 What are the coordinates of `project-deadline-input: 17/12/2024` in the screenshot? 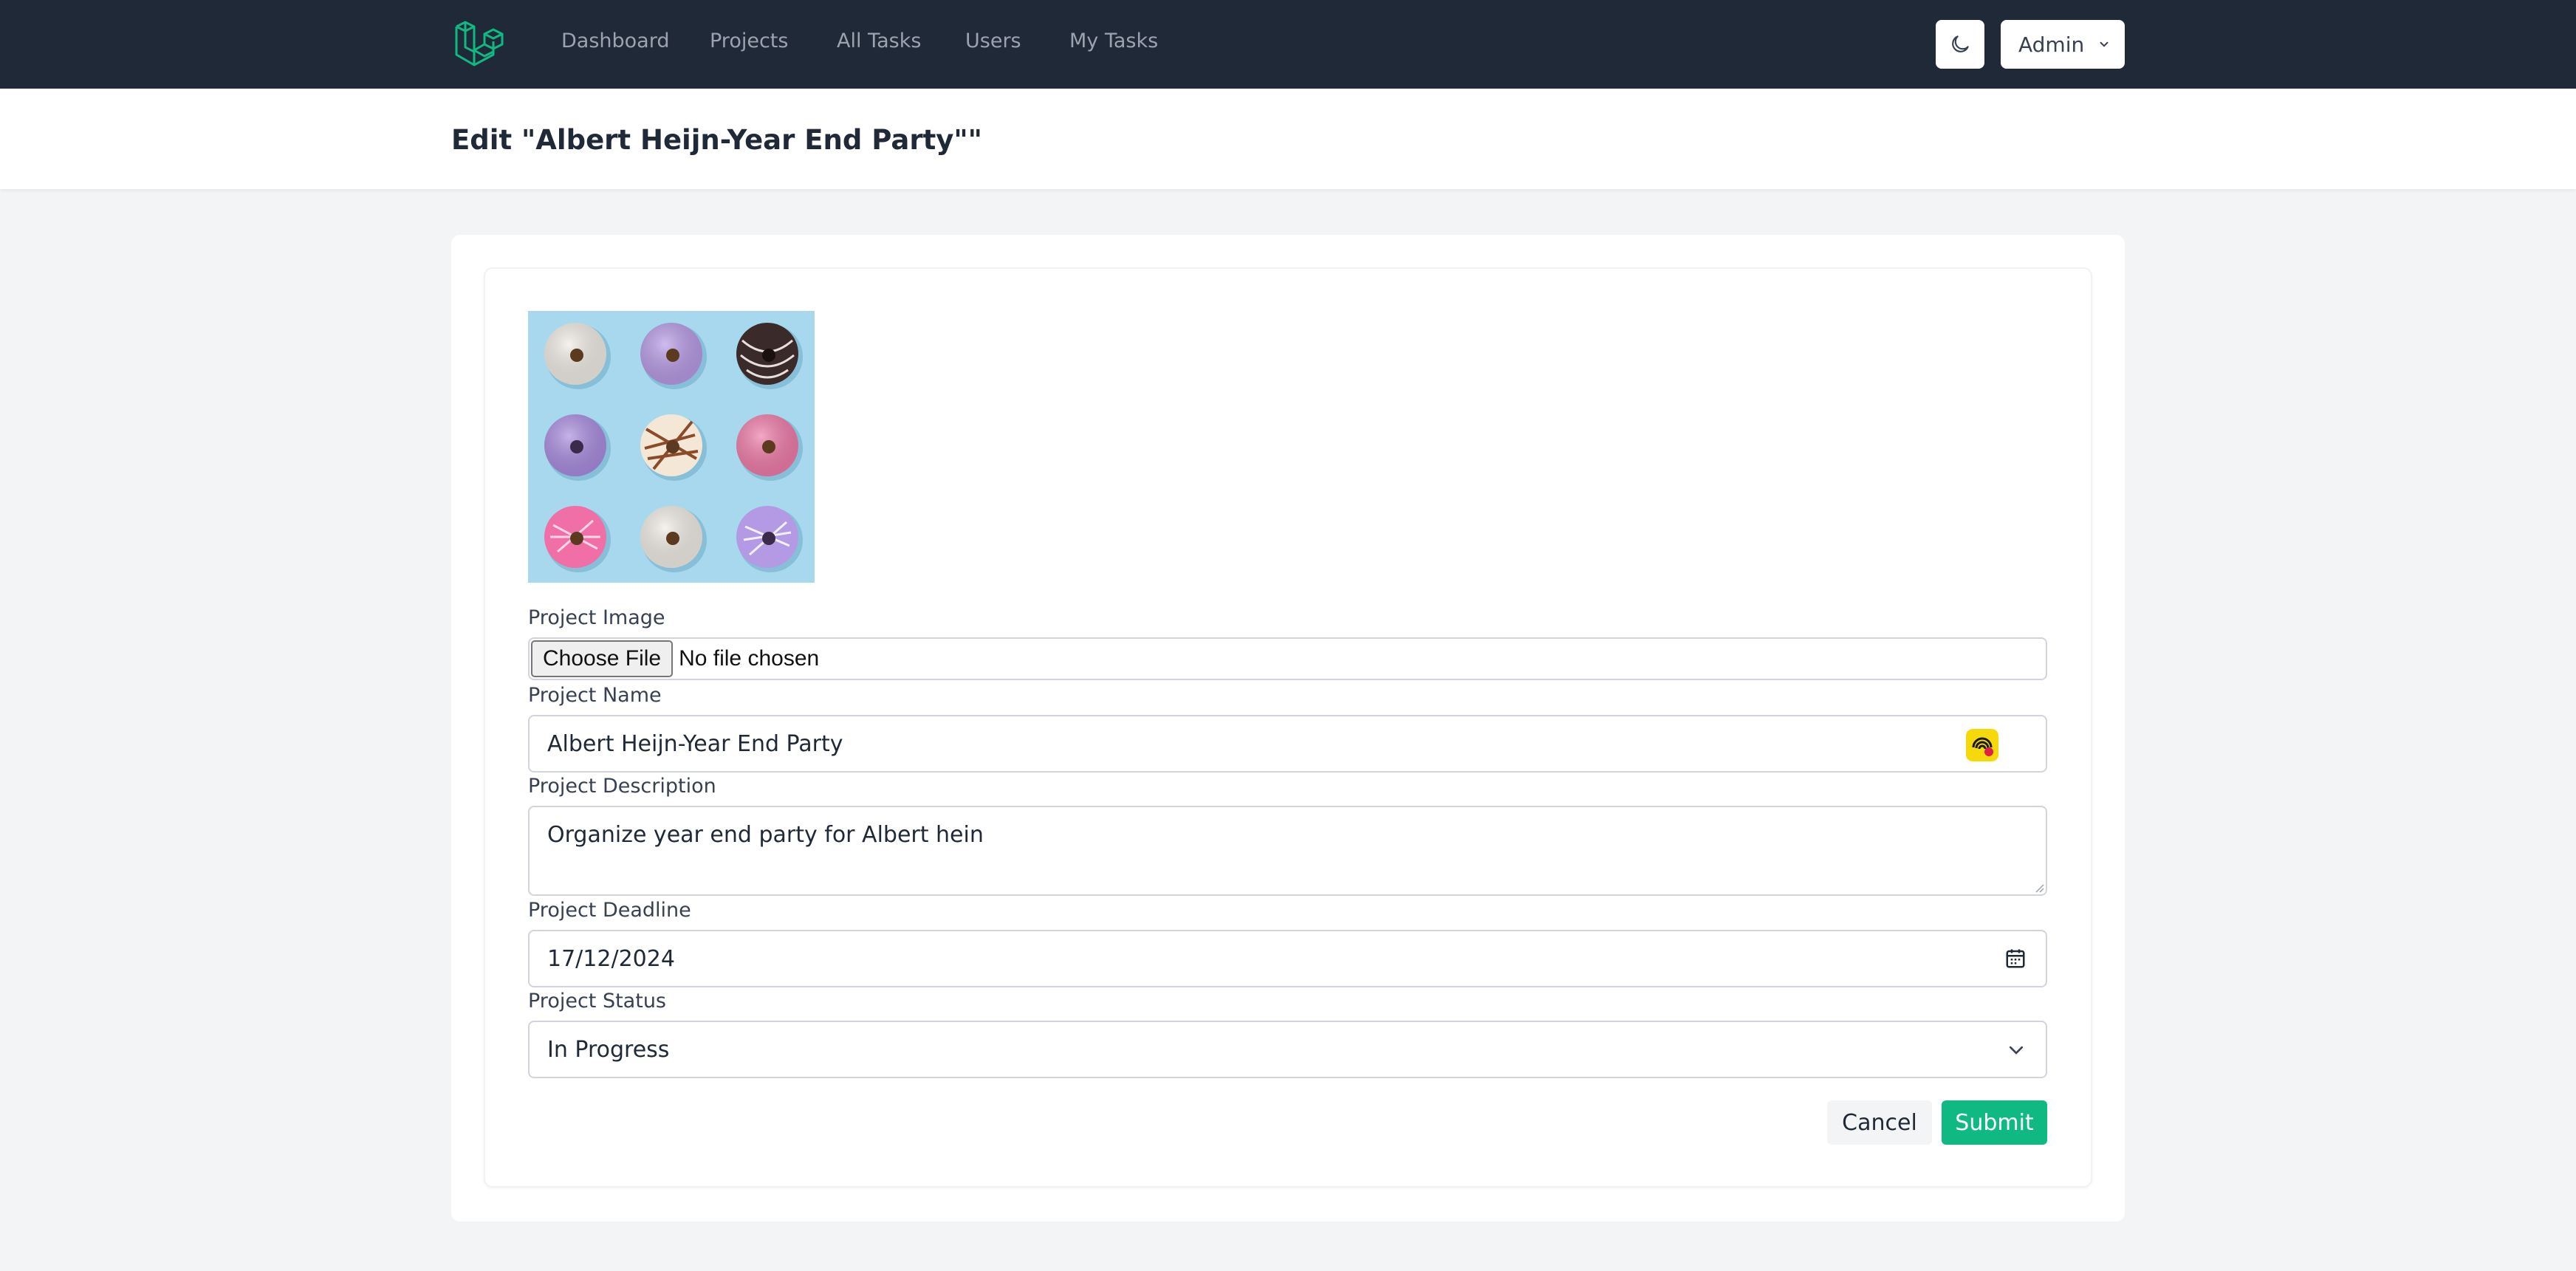 It's located at (1287, 958).